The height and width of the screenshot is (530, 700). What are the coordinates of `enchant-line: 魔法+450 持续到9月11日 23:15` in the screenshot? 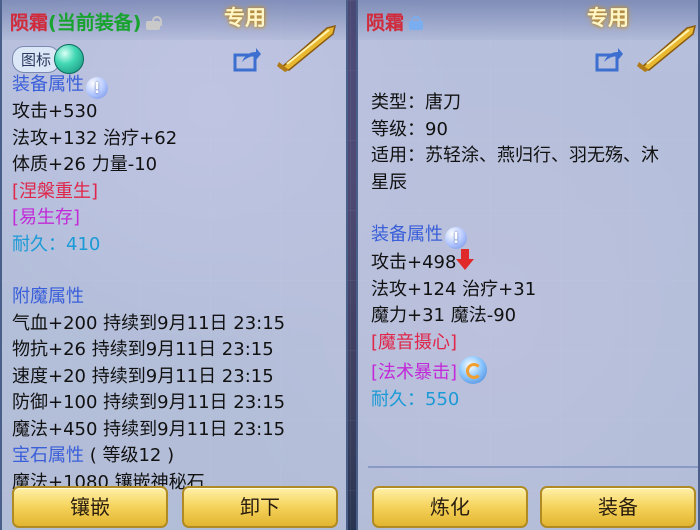 It's located at (149, 429).